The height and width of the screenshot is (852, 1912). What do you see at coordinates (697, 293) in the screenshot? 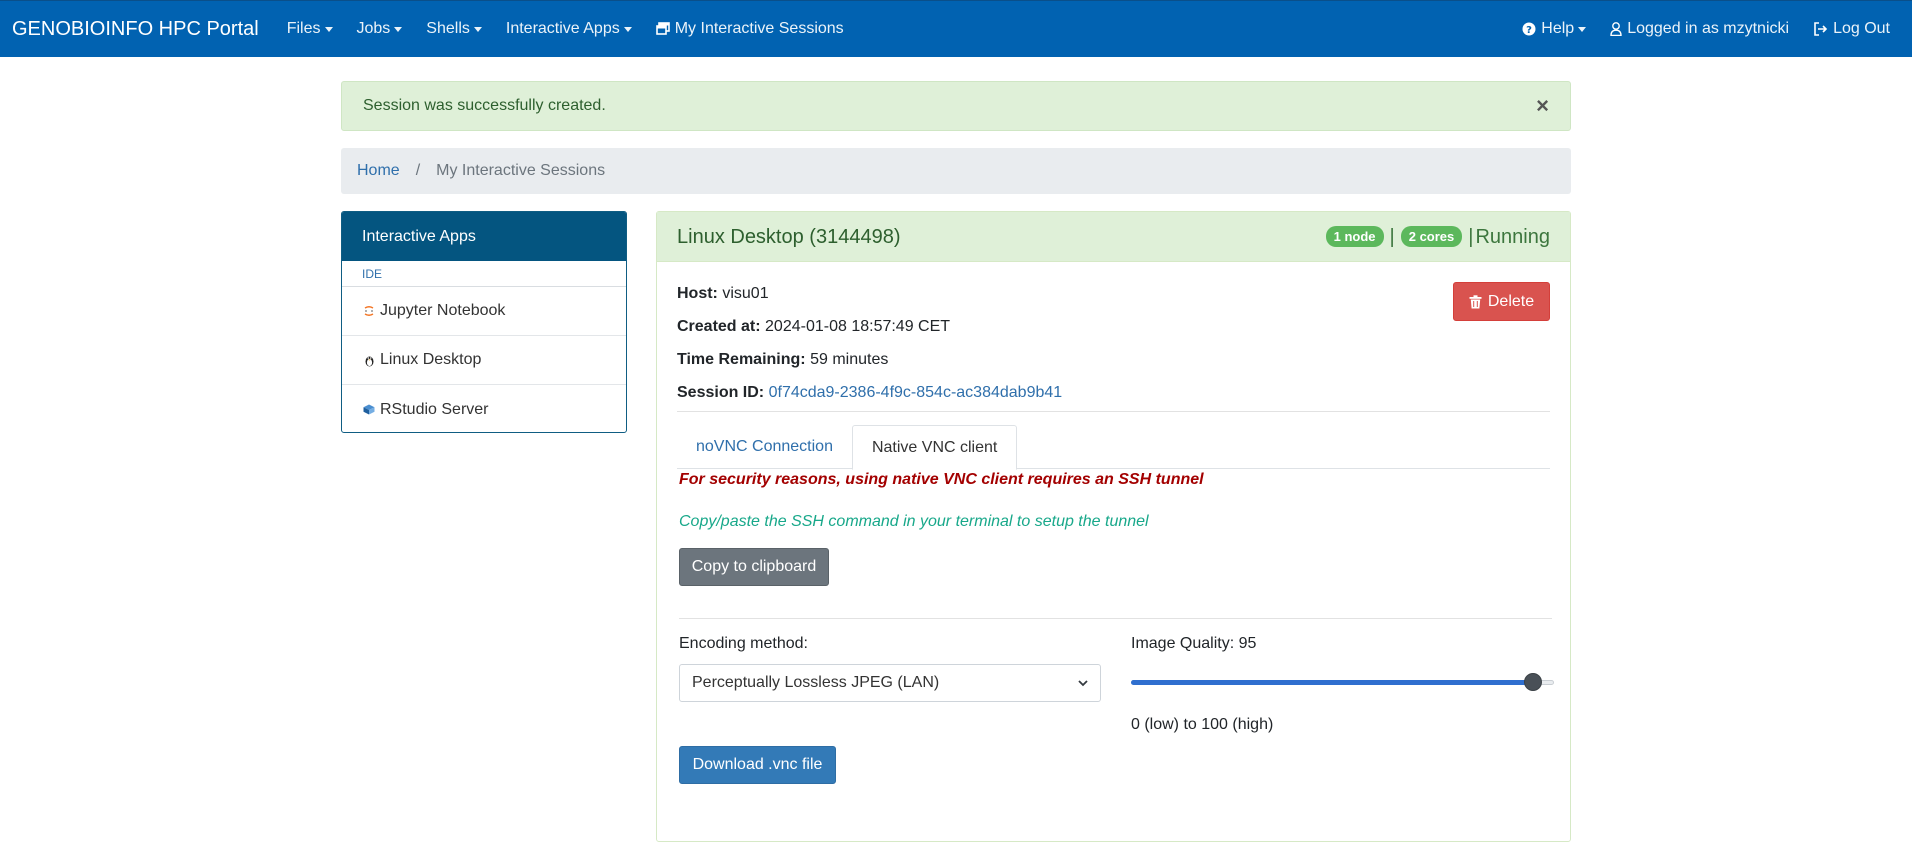
I see `host-label: Host:` at bounding box center [697, 293].